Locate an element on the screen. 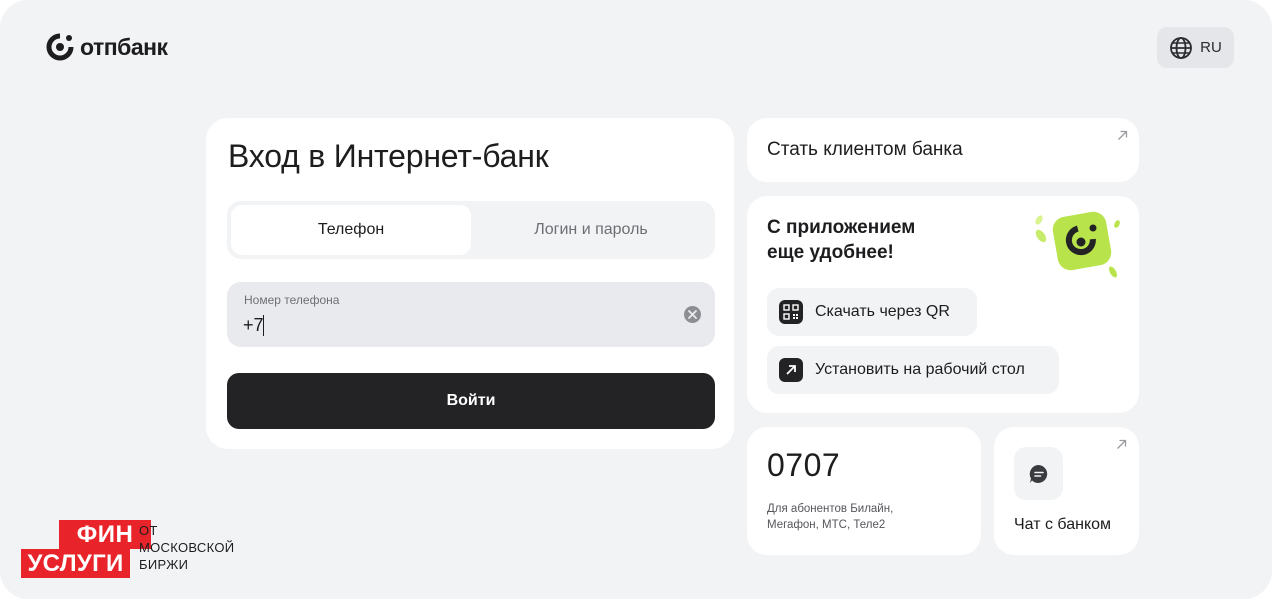  tab-phone: Телефон is located at coordinates (351, 230).